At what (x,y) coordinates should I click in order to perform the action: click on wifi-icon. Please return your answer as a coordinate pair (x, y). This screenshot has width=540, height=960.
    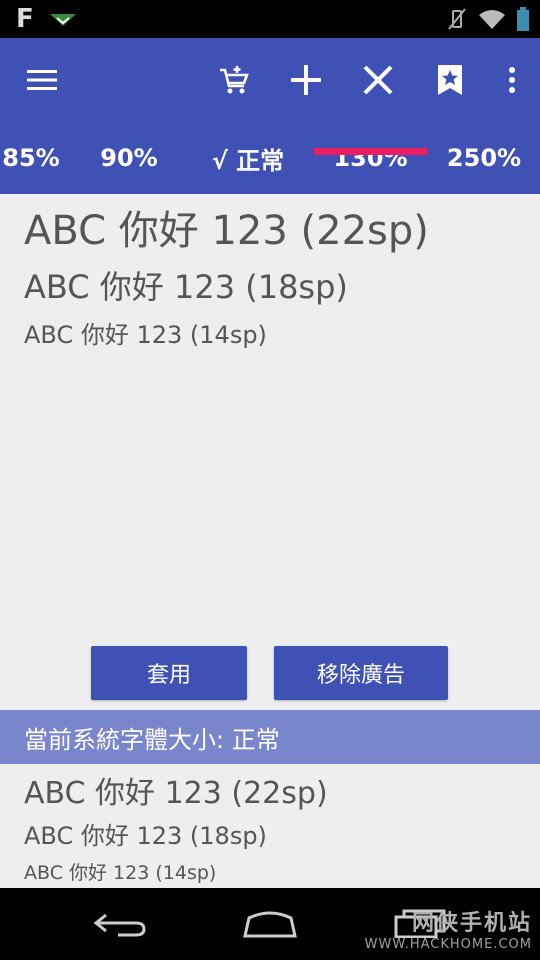
    Looking at the image, I should click on (492, 21).